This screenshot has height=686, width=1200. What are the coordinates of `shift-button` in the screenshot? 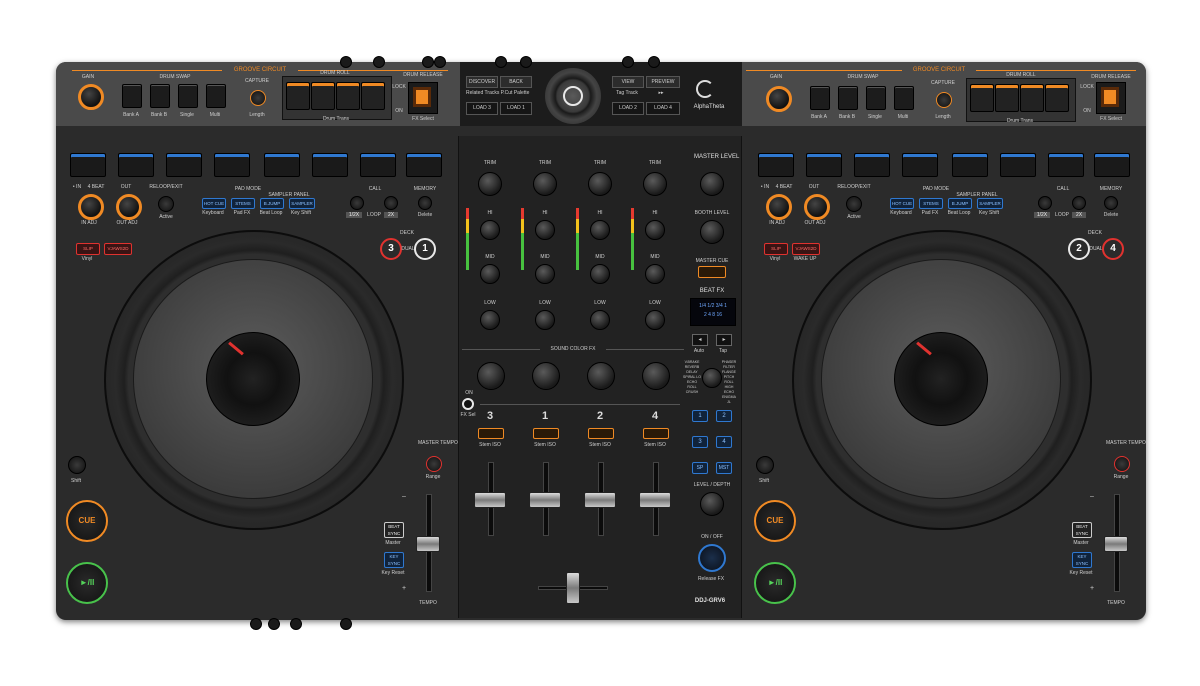 It's located at (77, 465).